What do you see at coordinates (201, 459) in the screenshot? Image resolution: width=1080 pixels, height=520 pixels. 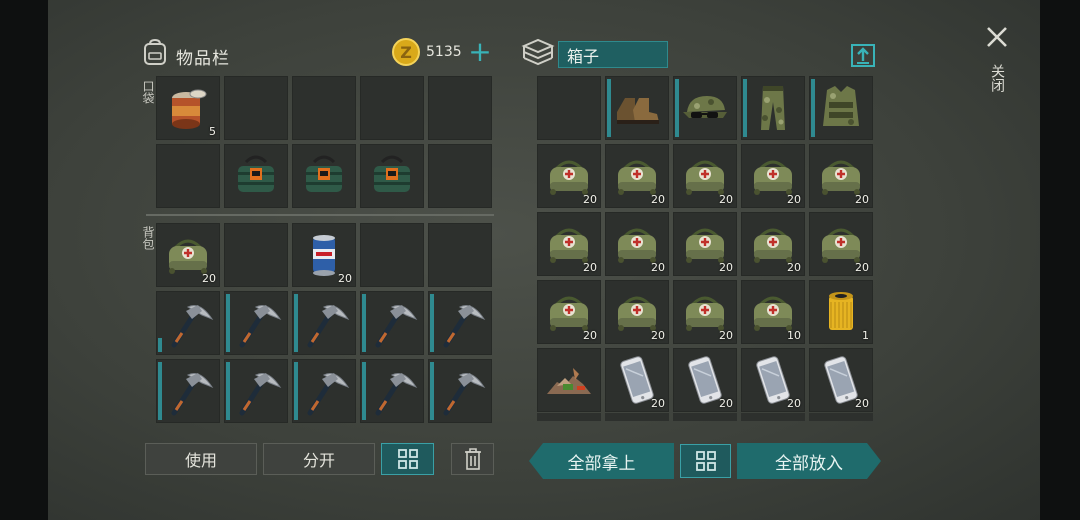 I see `use-button: 使用` at bounding box center [201, 459].